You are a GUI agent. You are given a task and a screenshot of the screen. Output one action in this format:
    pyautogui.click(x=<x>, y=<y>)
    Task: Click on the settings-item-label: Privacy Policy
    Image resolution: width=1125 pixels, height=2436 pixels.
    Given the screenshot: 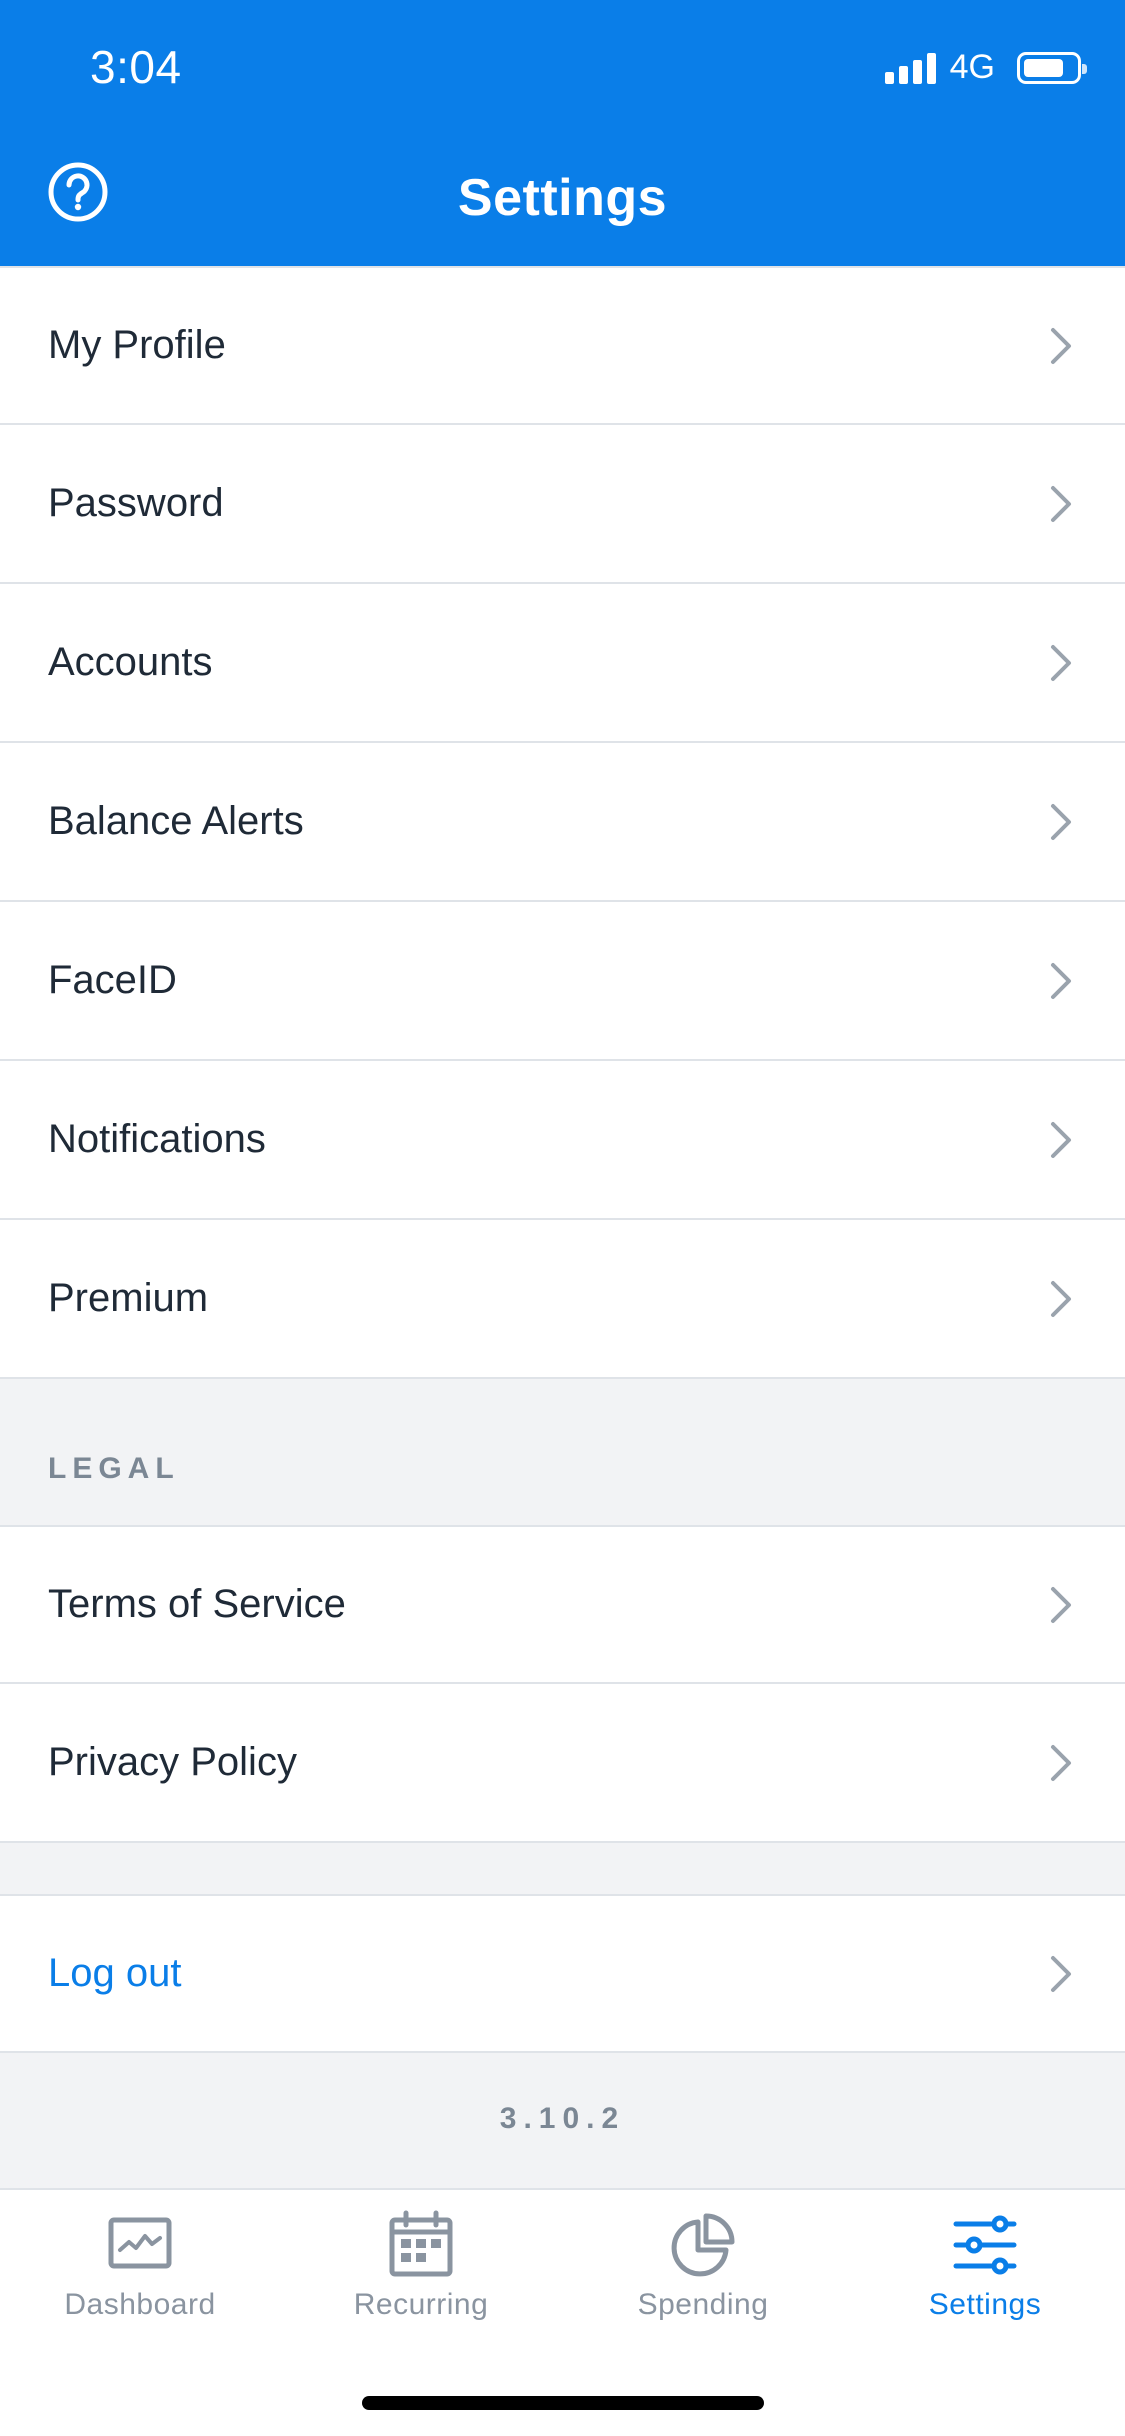 What is the action you would take?
    pyautogui.click(x=172, y=1762)
    